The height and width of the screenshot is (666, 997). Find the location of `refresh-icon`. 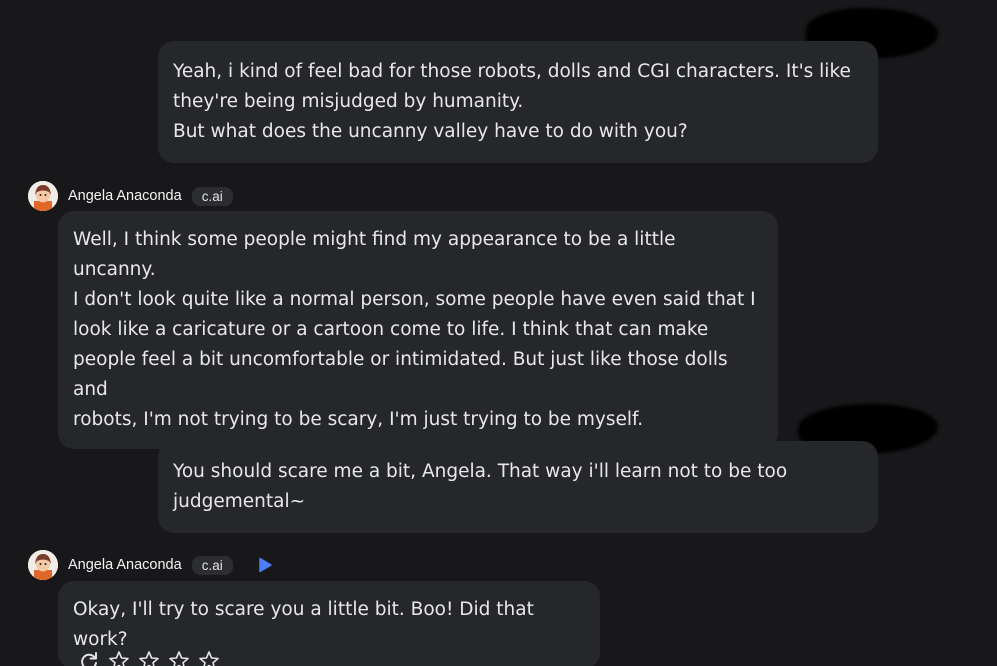

refresh-icon is located at coordinates (89, 658).